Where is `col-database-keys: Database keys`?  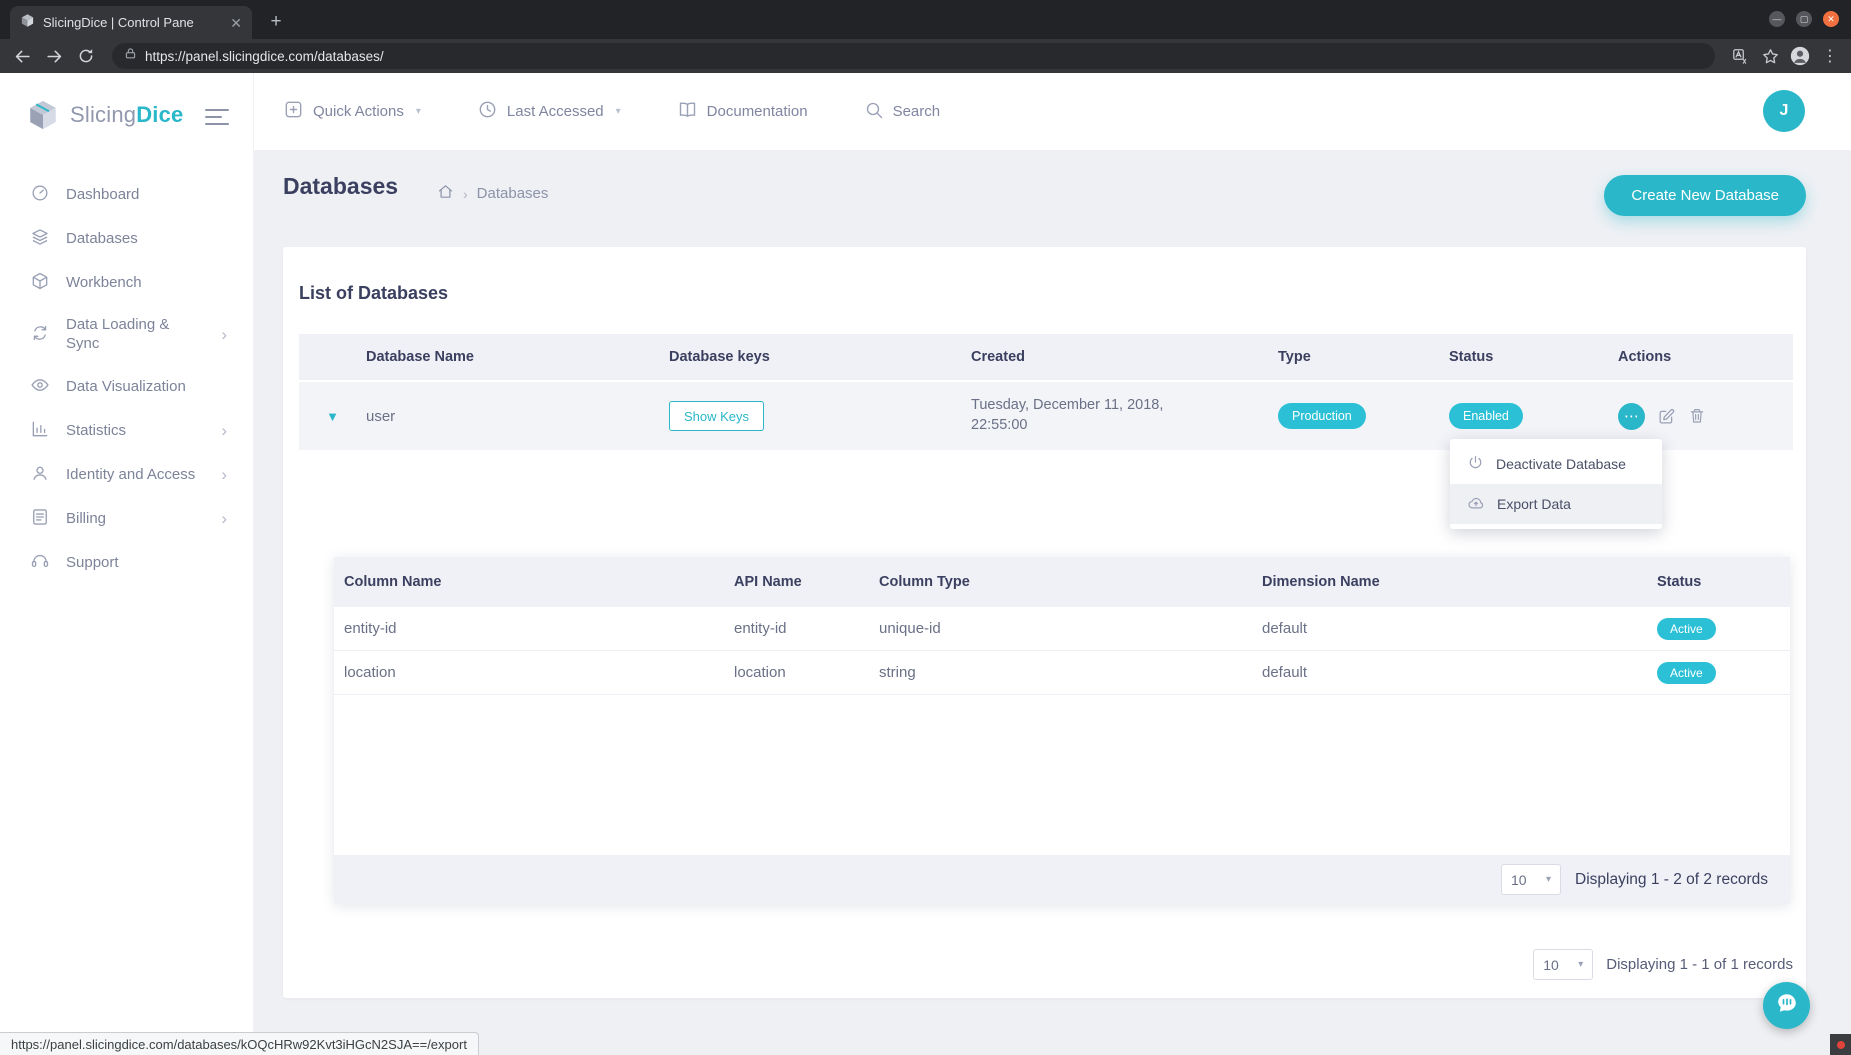 col-database-keys: Database keys is located at coordinates (719, 357).